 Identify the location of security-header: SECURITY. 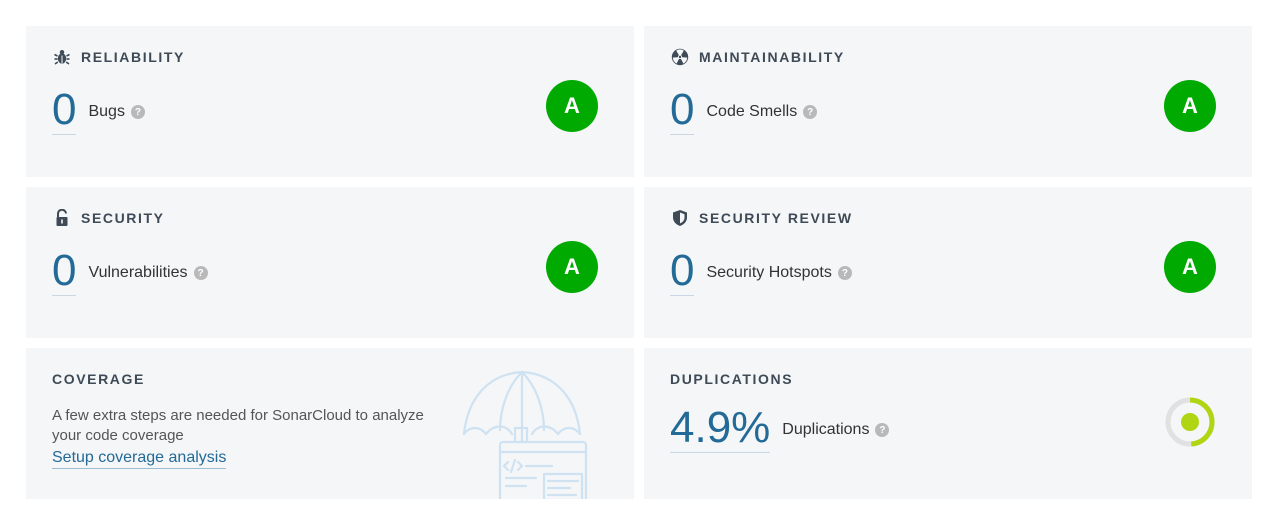
(108, 218).